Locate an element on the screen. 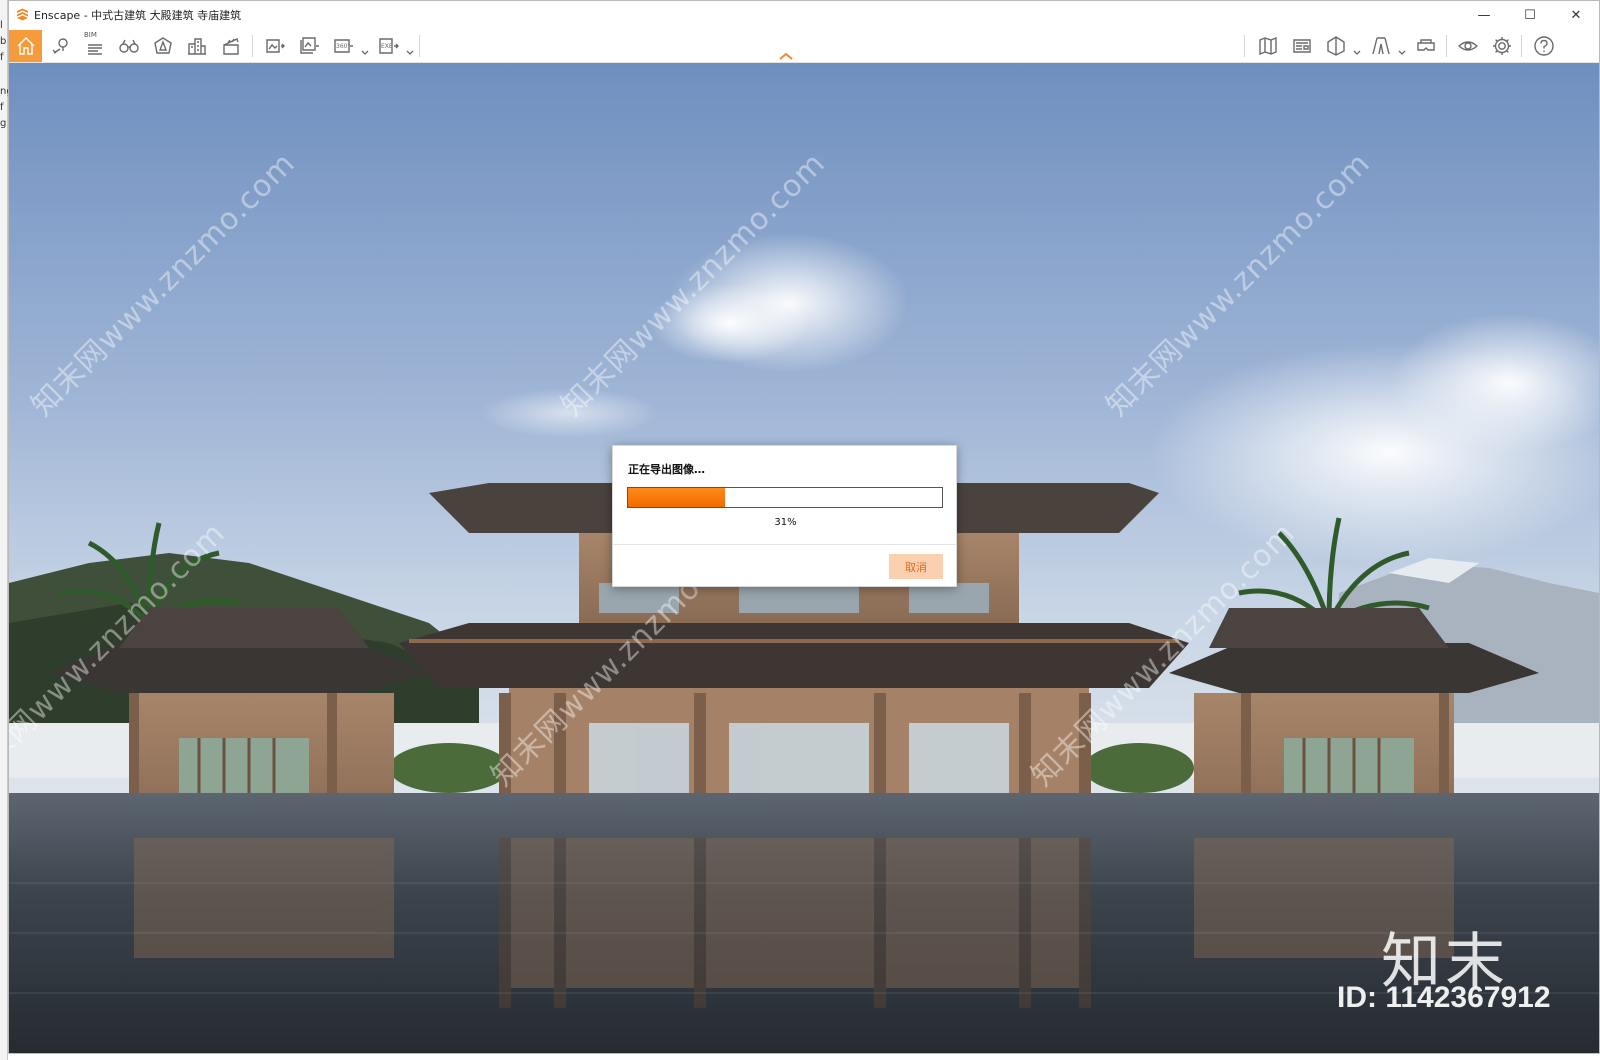  render-image-icon is located at coordinates (275, 46).